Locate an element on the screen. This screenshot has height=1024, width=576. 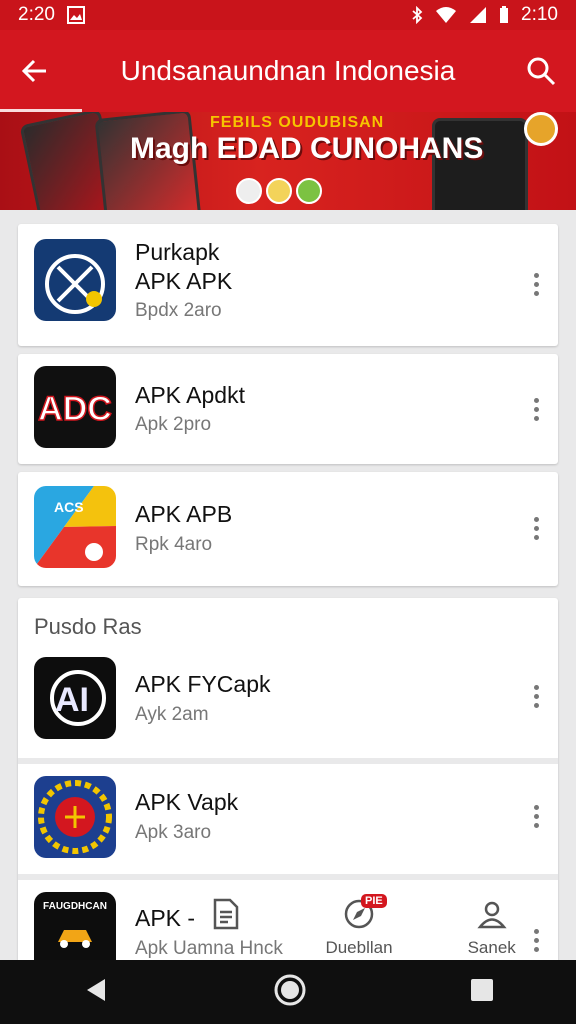
document-icon is located at coordinates (226, 914).